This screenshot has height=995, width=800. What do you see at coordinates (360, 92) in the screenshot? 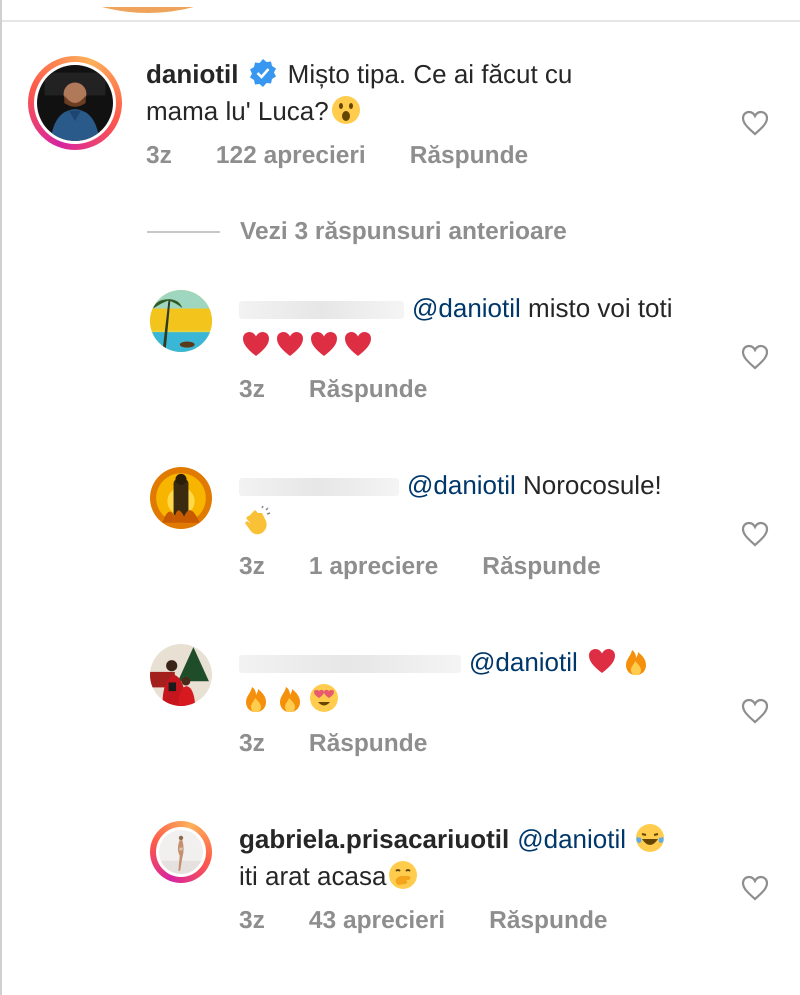
I see `comment-text: daniotil Mișto tipa. Ce ai făcut cu mama lu' Luca?` at bounding box center [360, 92].